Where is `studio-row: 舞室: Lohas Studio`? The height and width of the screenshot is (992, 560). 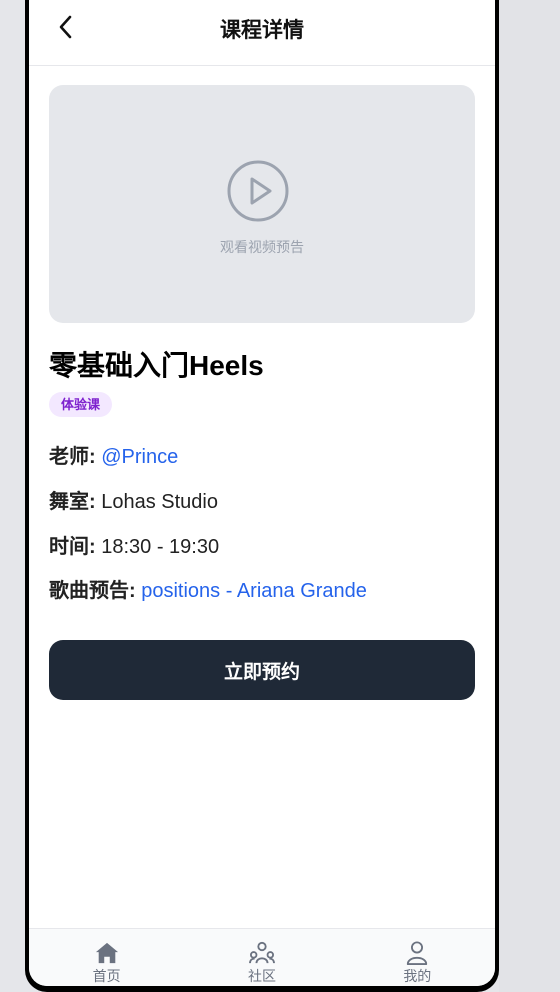 studio-row: 舞室: Lohas Studio is located at coordinates (133, 499).